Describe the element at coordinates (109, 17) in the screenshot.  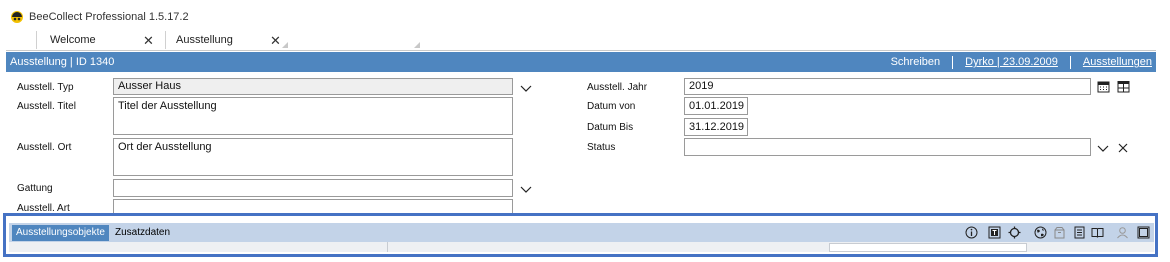
I see `window-title: BeeCollect Professional 1.5.17.2` at that location.